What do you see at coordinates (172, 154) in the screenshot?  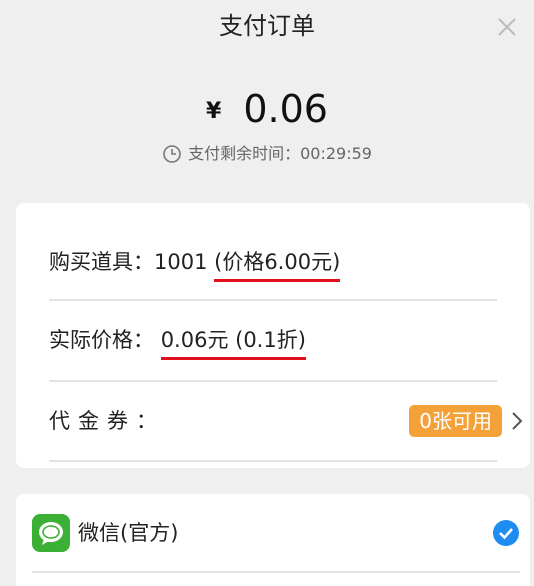 I see `clock-icon` at bounding box center [172, 154].